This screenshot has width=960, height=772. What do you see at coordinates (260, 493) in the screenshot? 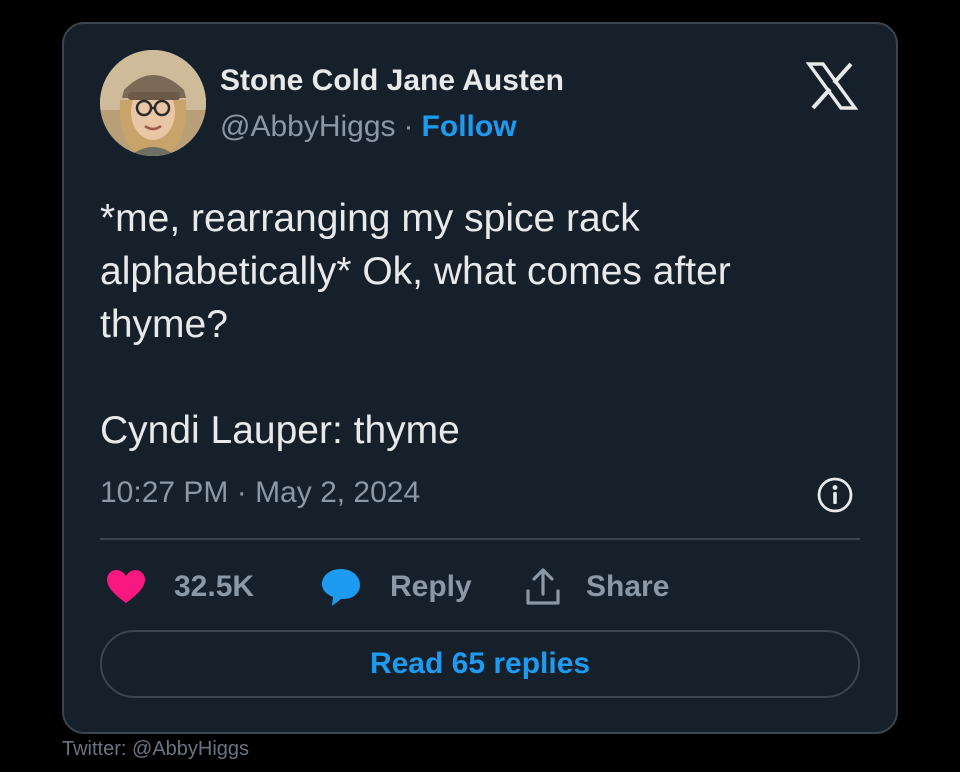
I see `tweet-timestamp: 10:27 PM · May 2, 2024` at bounding box center [260, 493].